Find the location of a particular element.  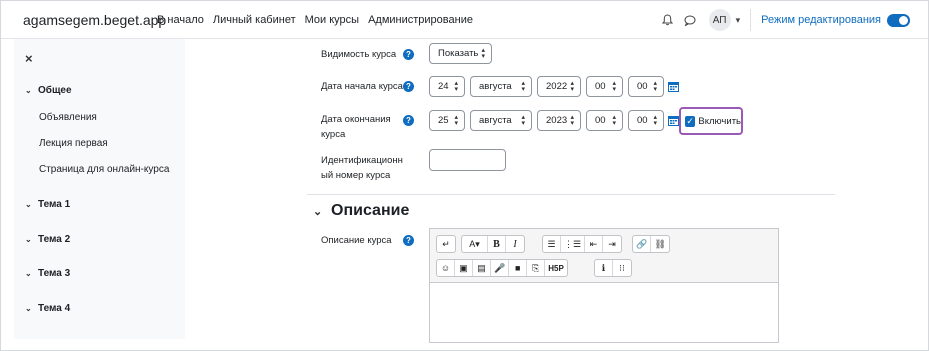

sidebar-item-announcements: Объявления is located at coordinates (68, 117).